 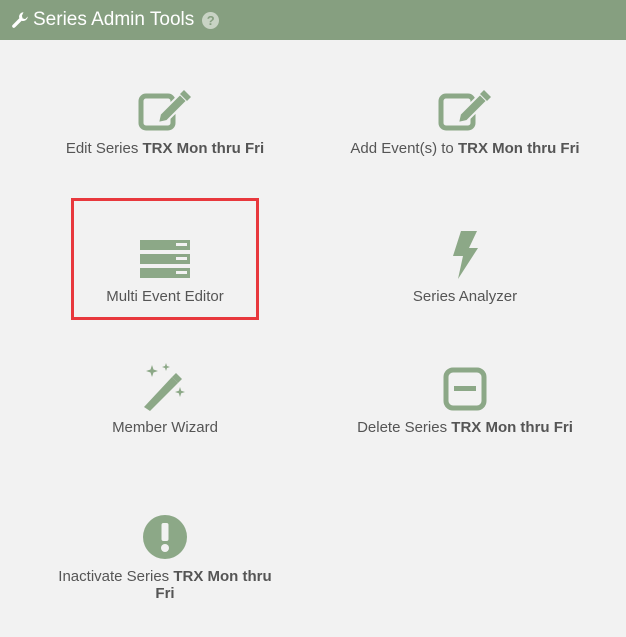 What do you see at coordinates (165, 585) in the screenshot?
I see `tile-label: Inactivate Series TRX Mon thru Fri` at bounding box center [165, 585].